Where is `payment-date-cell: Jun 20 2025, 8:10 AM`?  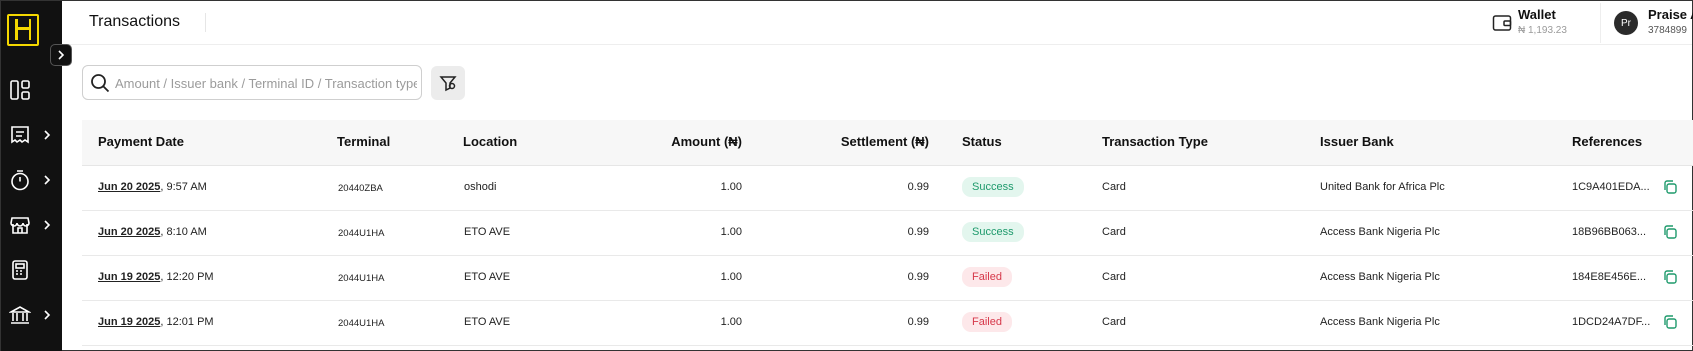
payment-date-cell: Jun 20 2025, 8:10 AM is located at coordinates (152, 232).